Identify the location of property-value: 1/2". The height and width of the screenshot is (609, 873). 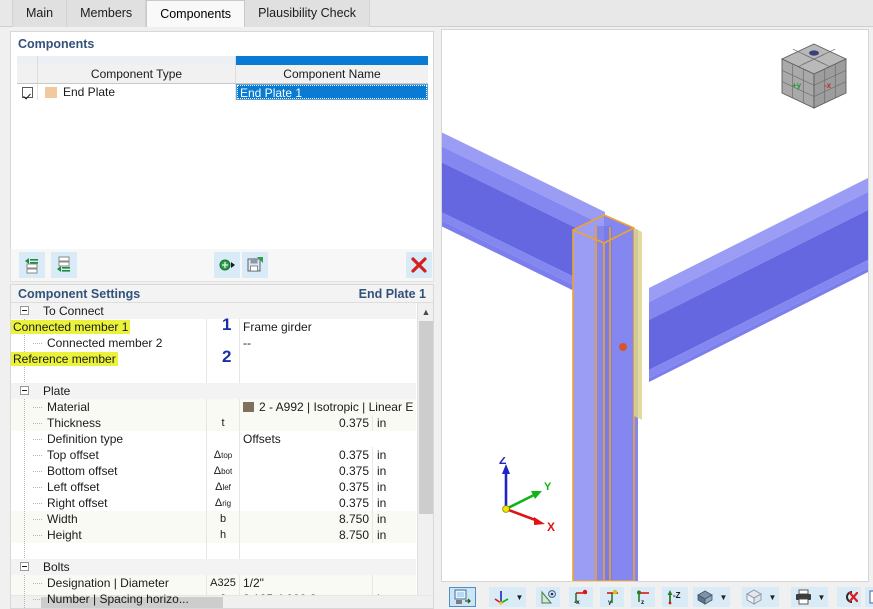
(306, 583).